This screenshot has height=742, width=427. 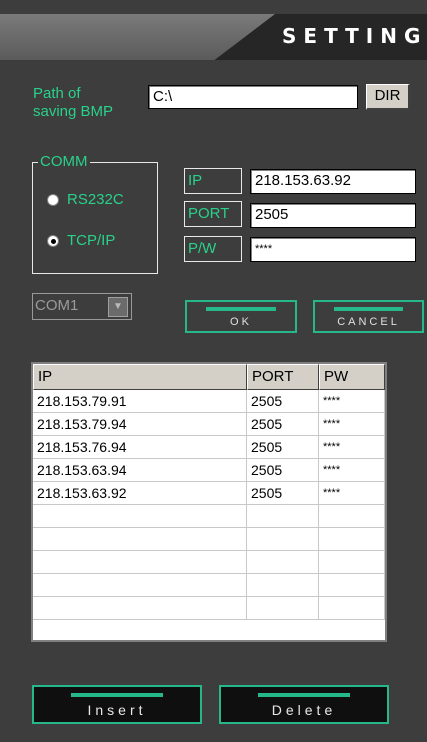 What do you see at coordinates (140, 401) in the screenshot?
I see `cell-ip: 218.153.79.91` at bounding box center [140, 401].